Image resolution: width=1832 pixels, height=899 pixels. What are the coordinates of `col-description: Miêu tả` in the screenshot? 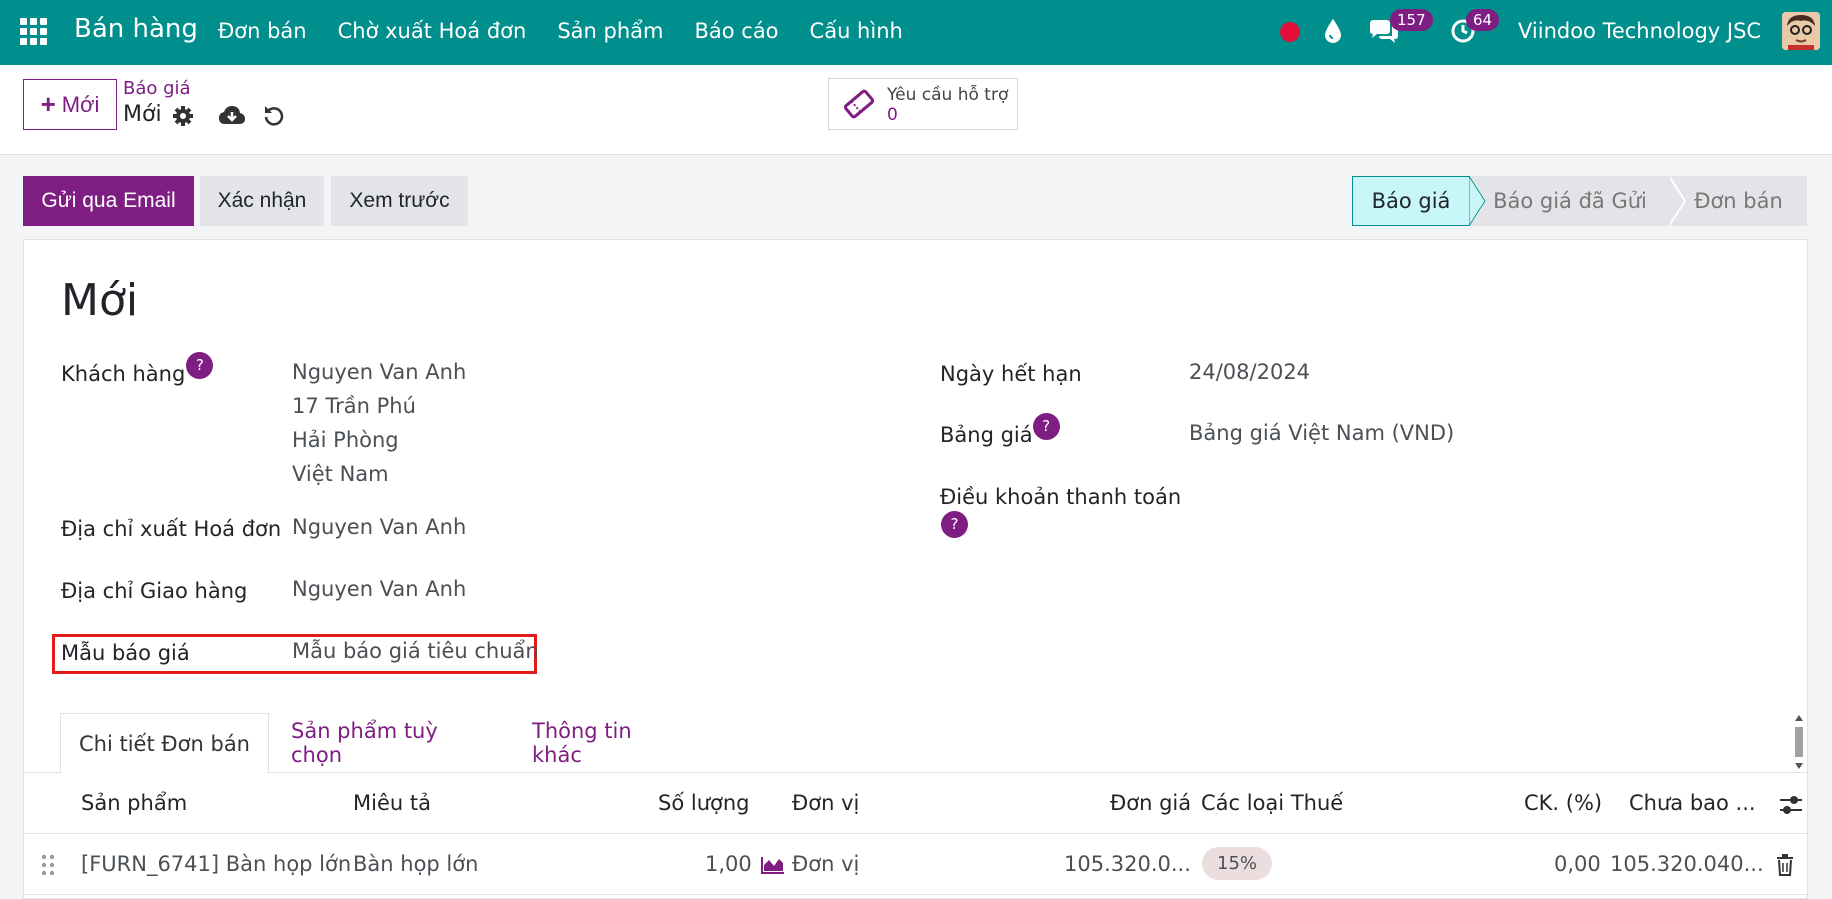 It's located at (392, 803).